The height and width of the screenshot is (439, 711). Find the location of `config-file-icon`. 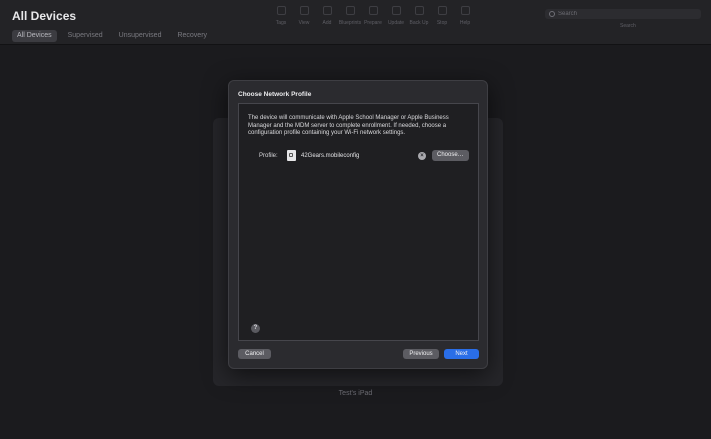

config-file-icon is located at coordinates (291, 155).